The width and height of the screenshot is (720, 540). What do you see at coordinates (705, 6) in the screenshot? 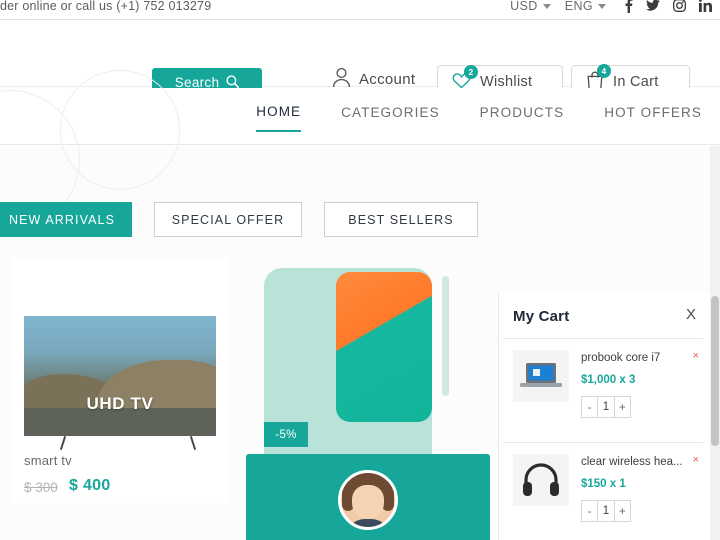
I see `linkedin-icon` at bounding box center [705, 6].